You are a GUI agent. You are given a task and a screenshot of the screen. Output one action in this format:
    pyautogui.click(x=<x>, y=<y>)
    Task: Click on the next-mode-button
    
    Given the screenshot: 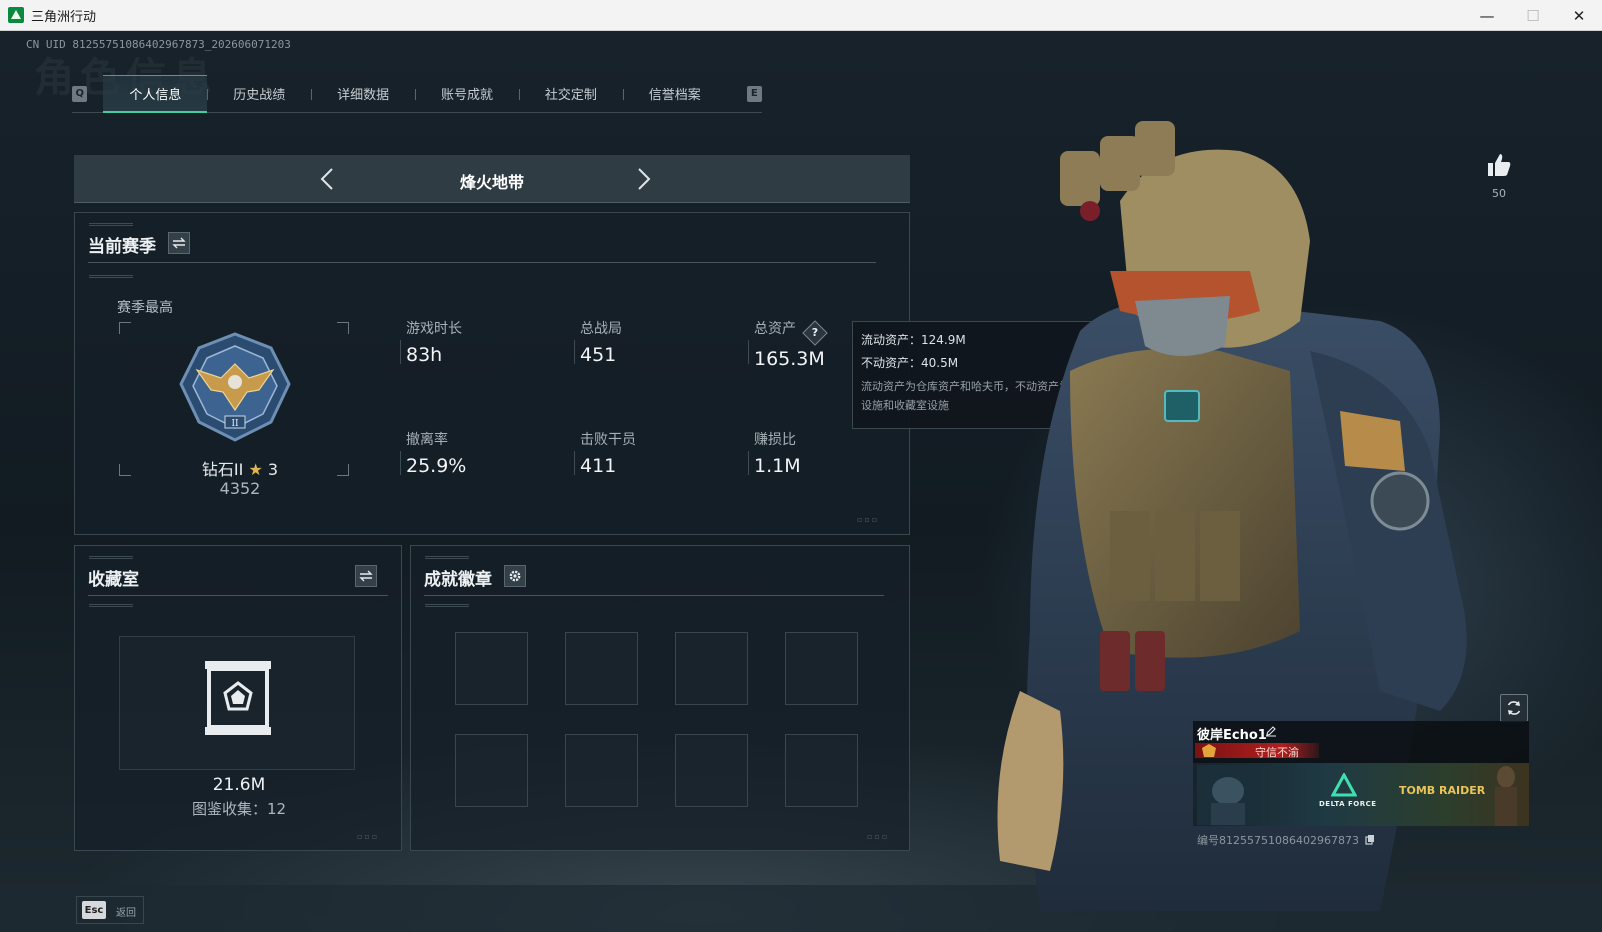 What is the action you would take?
    pyautogui.click(x=643, y=179)
    